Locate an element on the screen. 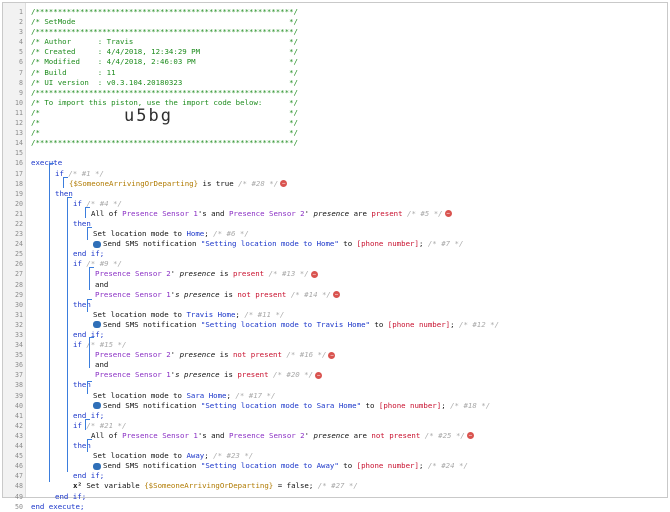  line-number: 29 is located at coordinates (19, 294).